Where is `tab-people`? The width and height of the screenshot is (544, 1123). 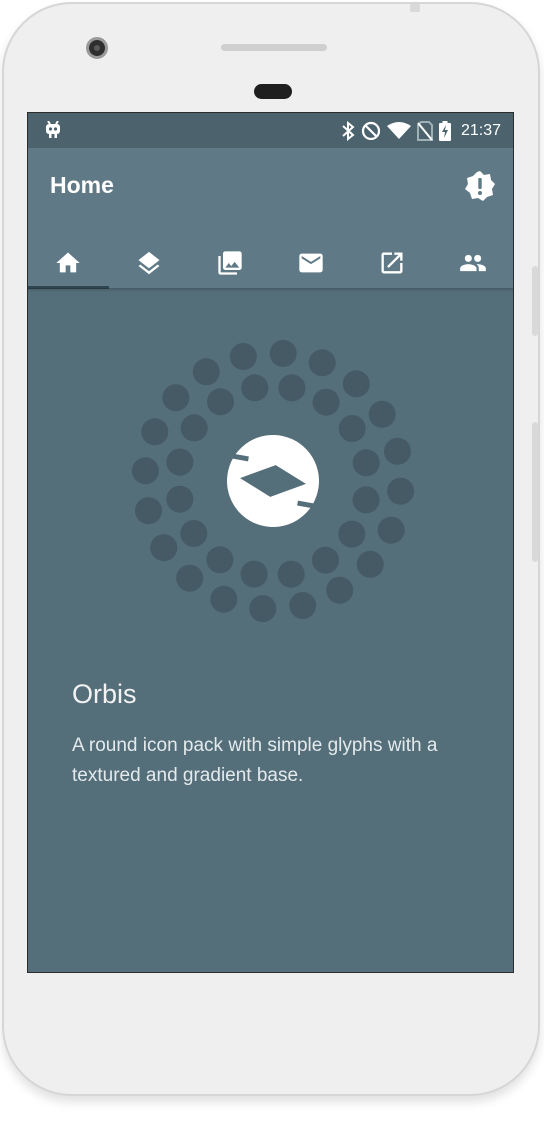
tab-people is located at coordinates (472, 263).